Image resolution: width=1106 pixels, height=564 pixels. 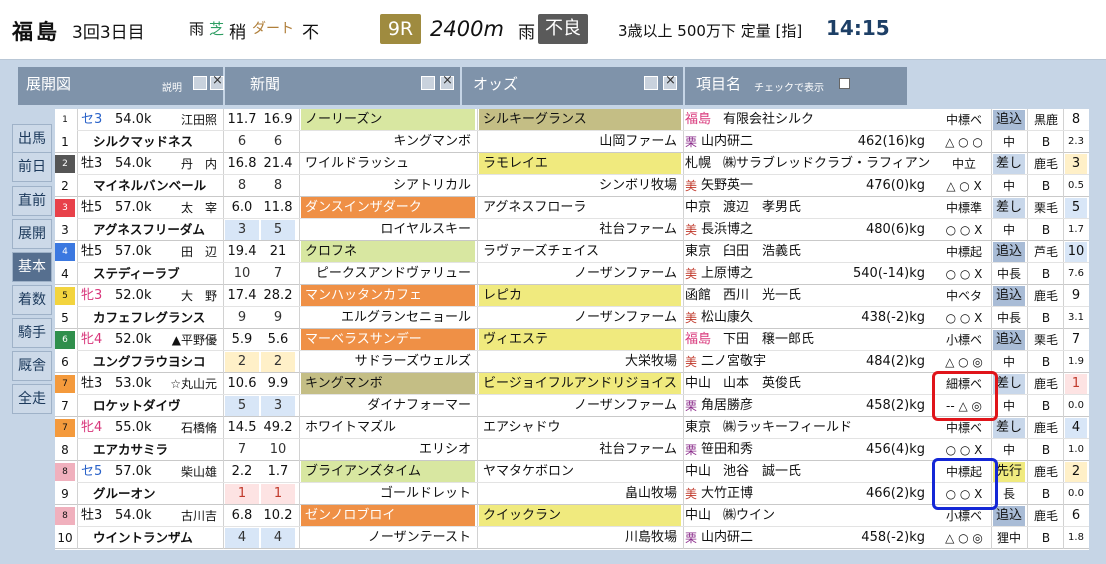 I want to click on jockey-name: 古川吉, so click(x=198, y=516).